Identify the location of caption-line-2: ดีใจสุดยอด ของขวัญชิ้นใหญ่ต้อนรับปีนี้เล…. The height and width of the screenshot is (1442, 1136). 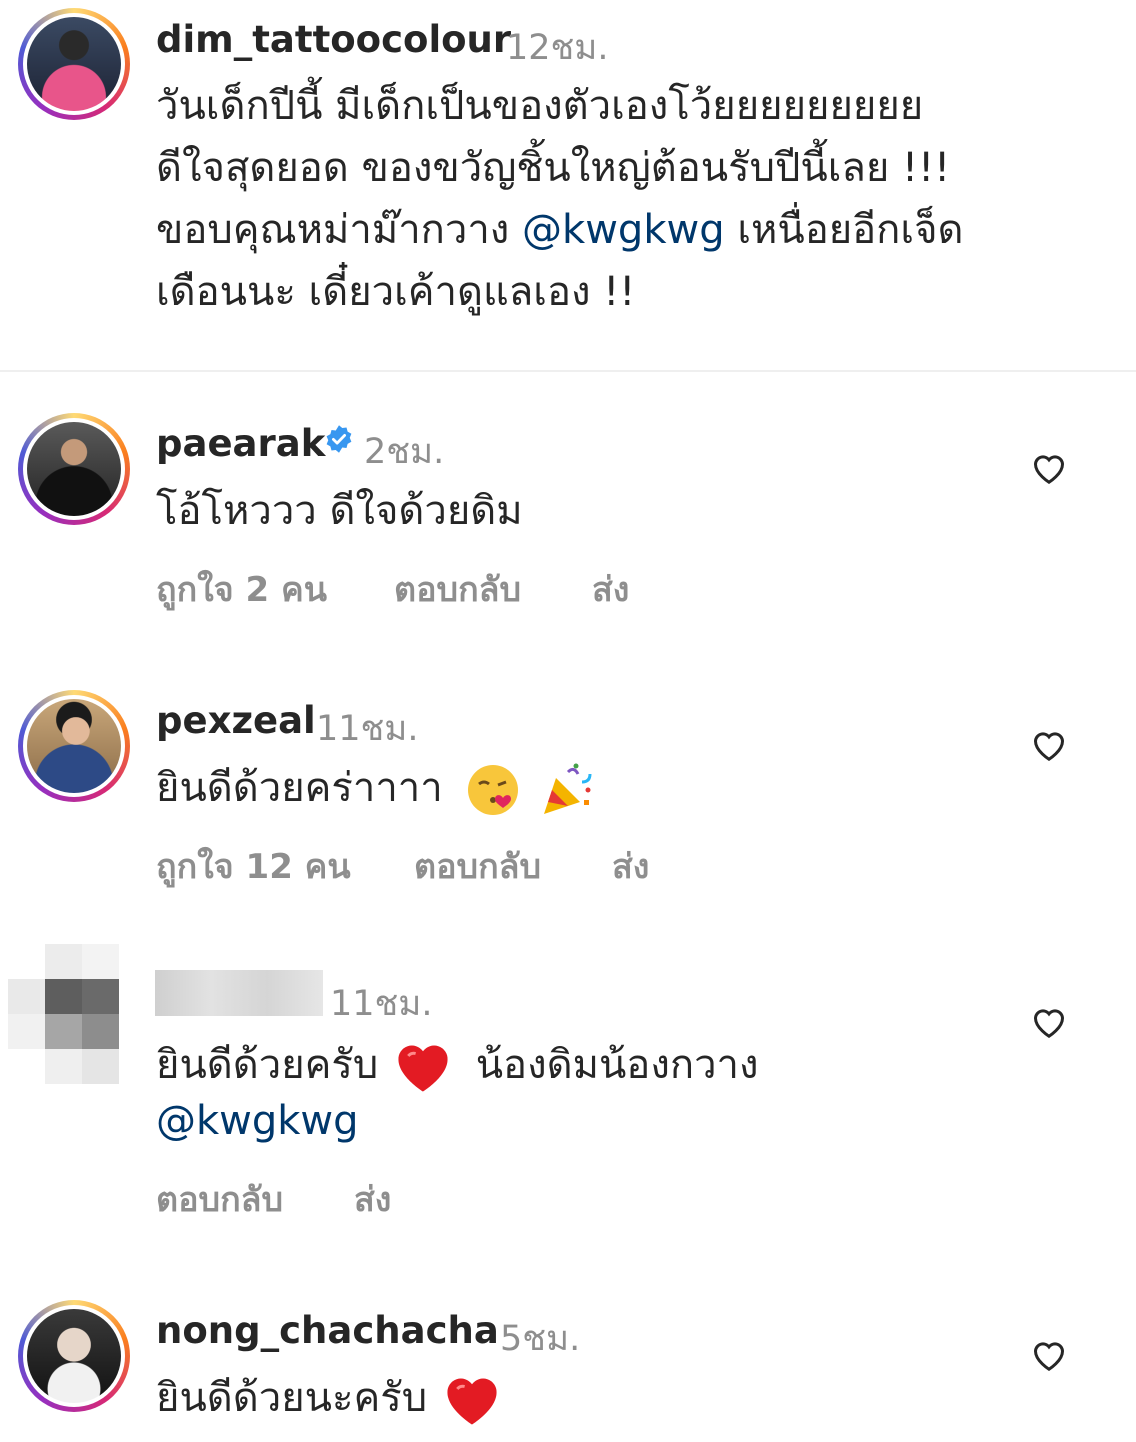
(553, 168).